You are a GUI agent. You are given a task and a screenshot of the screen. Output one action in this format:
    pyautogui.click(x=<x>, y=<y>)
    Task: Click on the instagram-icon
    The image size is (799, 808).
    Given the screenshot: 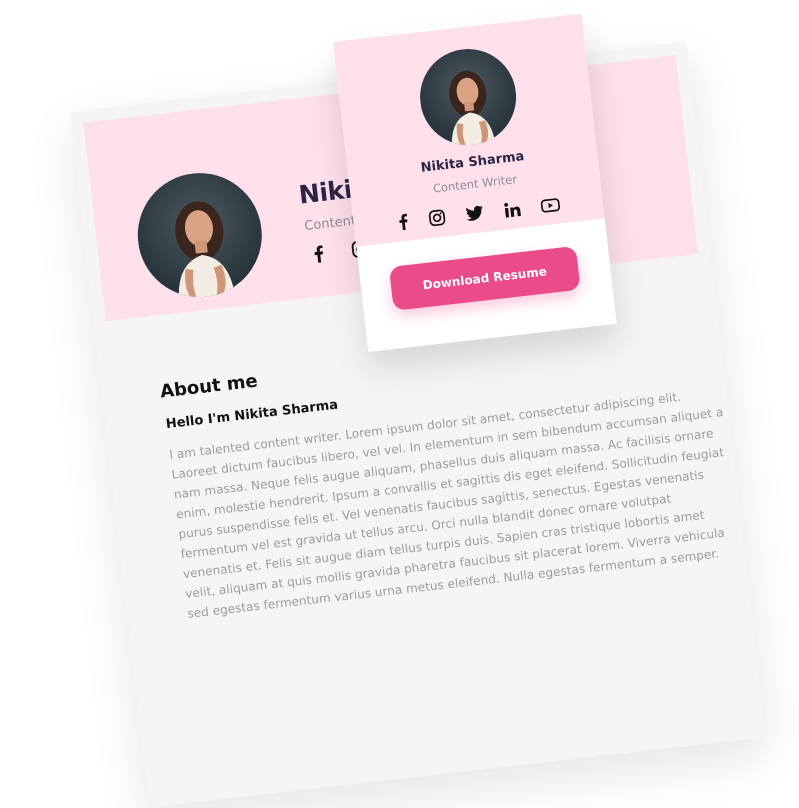 What is the action you would take?
    pyautogui.click(x=436, y=217)
    